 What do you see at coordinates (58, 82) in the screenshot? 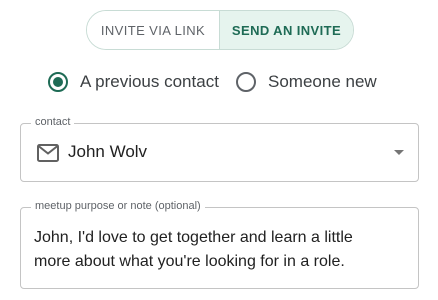
I see `radio-checked-icon` at bounding box center [58, 82].